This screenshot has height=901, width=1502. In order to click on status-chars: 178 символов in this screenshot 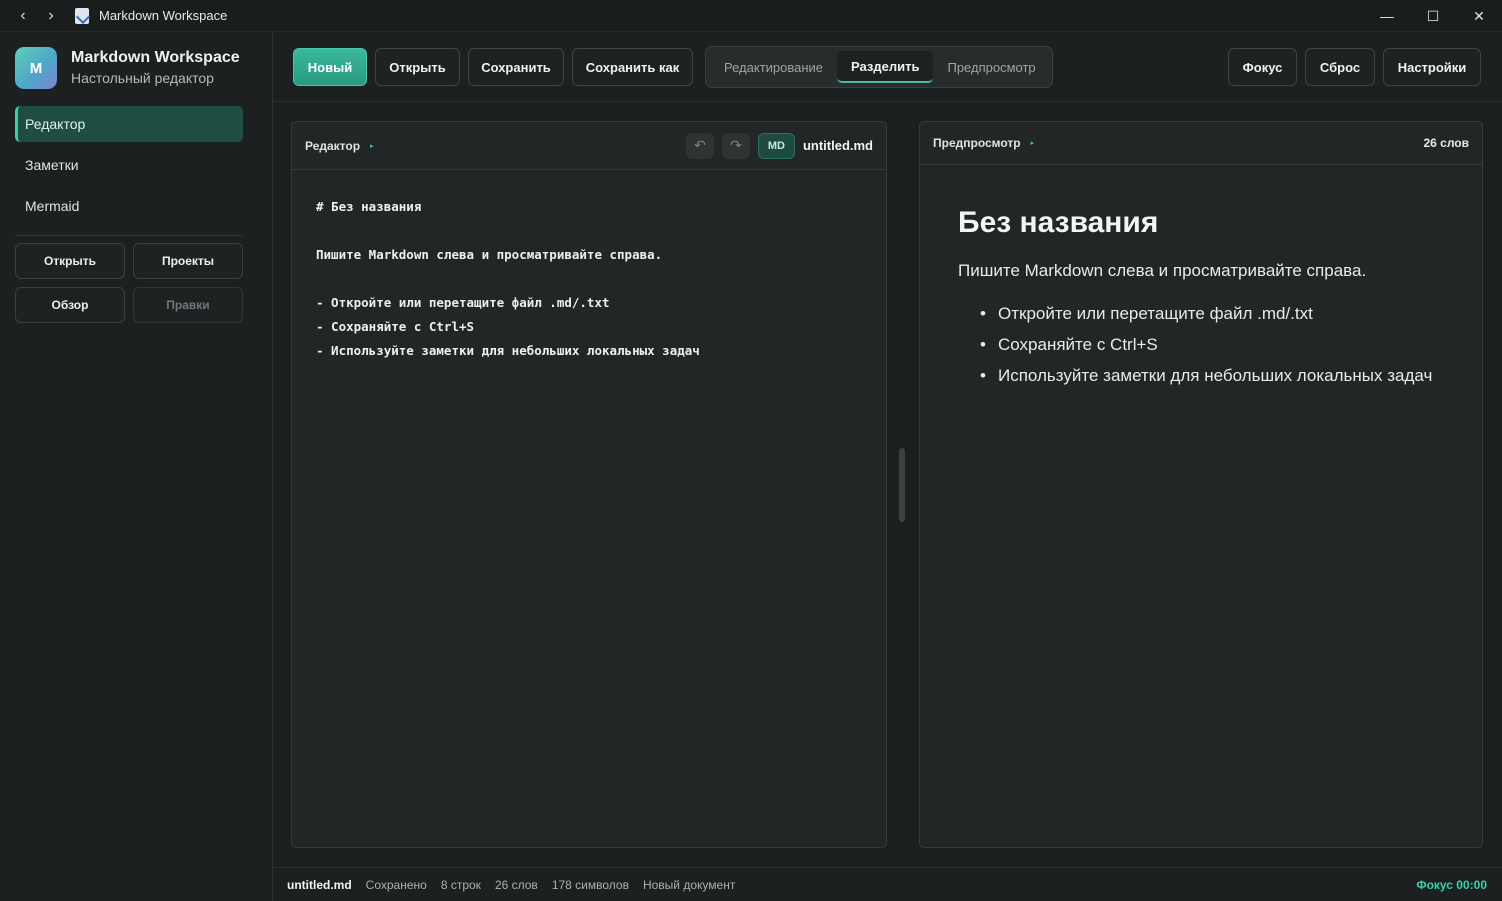, I will do `click(590, 884)`.